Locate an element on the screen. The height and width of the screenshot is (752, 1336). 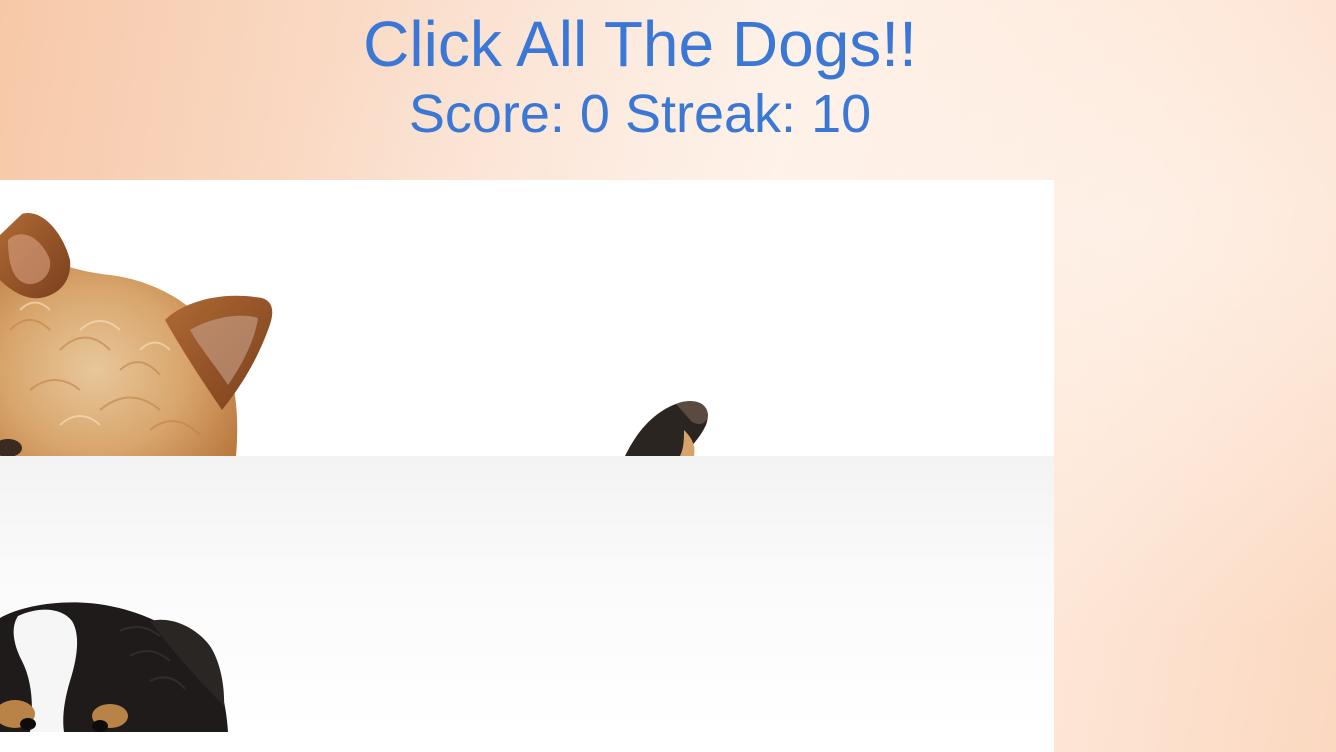
streak-value: 10 is located at coordinates (841, 114).